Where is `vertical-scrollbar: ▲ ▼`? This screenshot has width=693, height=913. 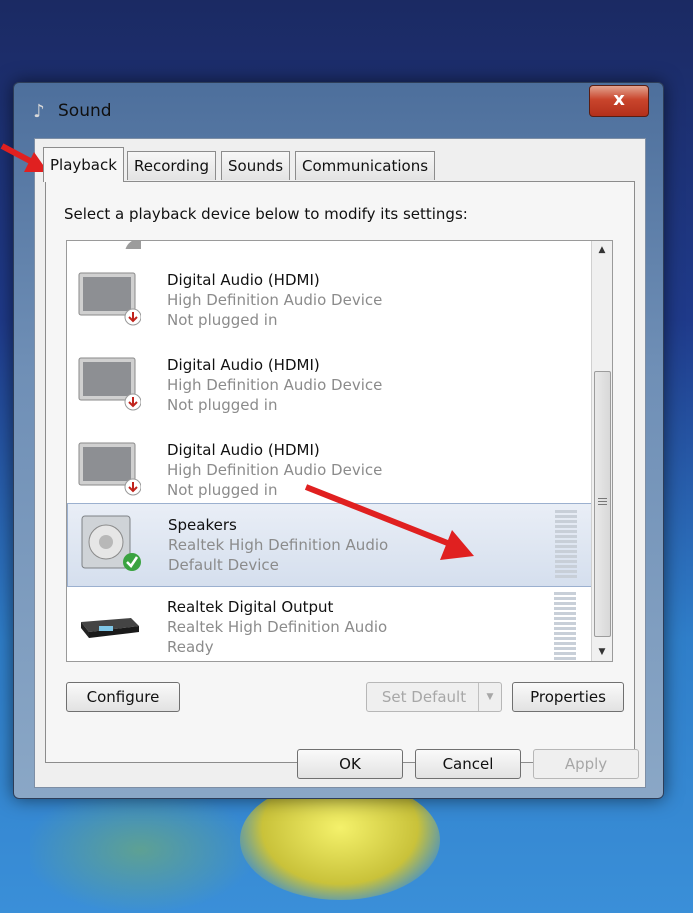 vertical-scrollbar: ▲ ▼ is located at coordinates (601, 451).